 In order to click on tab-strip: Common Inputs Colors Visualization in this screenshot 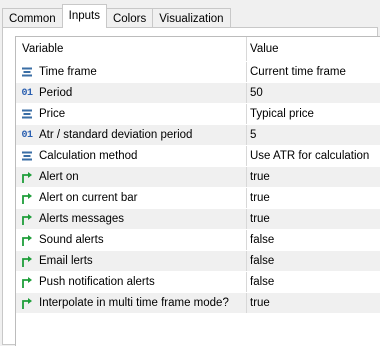, I will do `click(116, 15)`.